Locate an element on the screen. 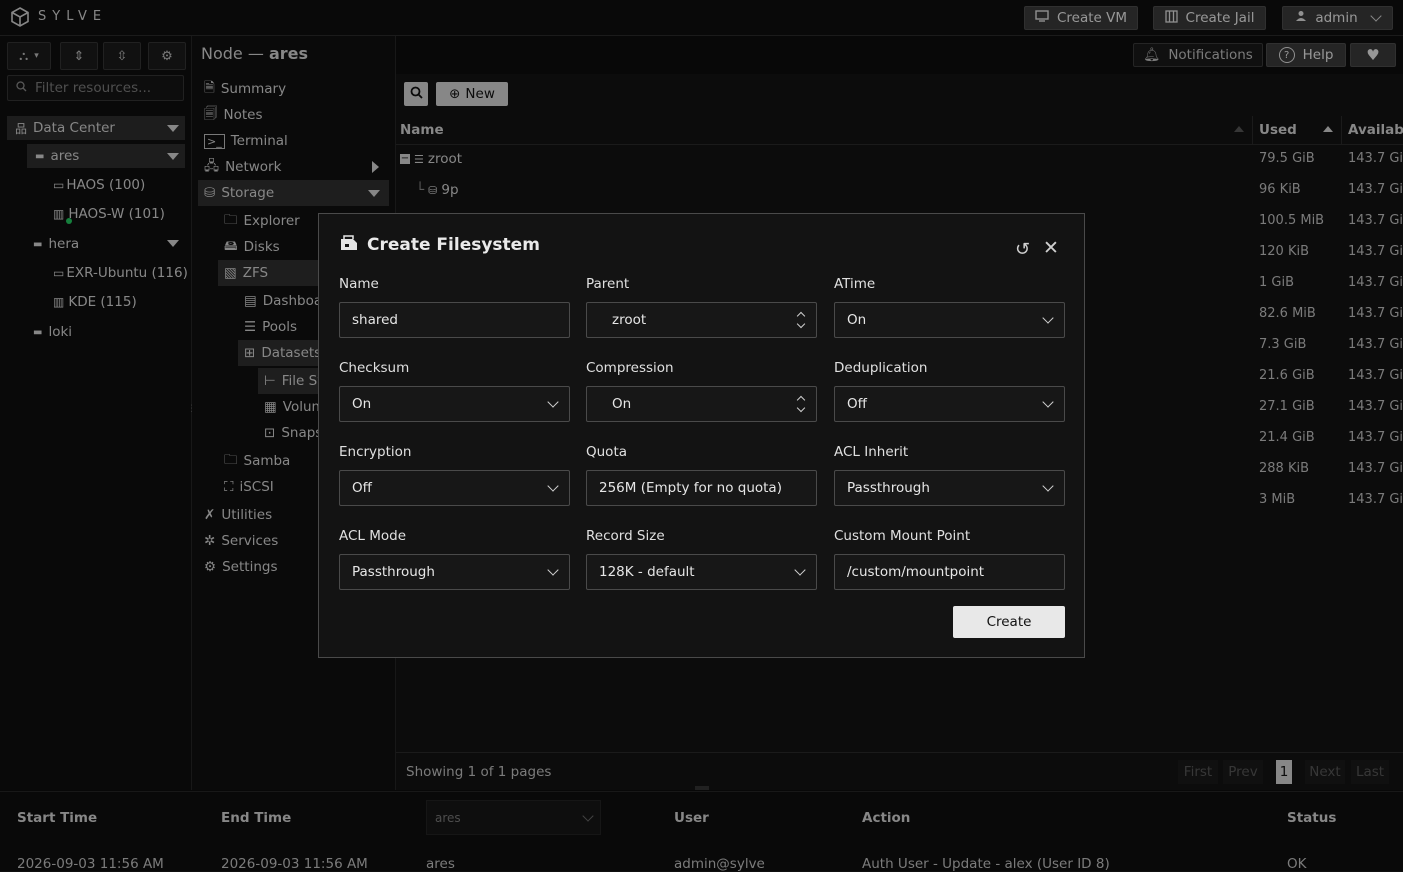 This screenshot has height=872, width=1403. acl-mode-label: ACL Mode is located at coordinates (373, 536).